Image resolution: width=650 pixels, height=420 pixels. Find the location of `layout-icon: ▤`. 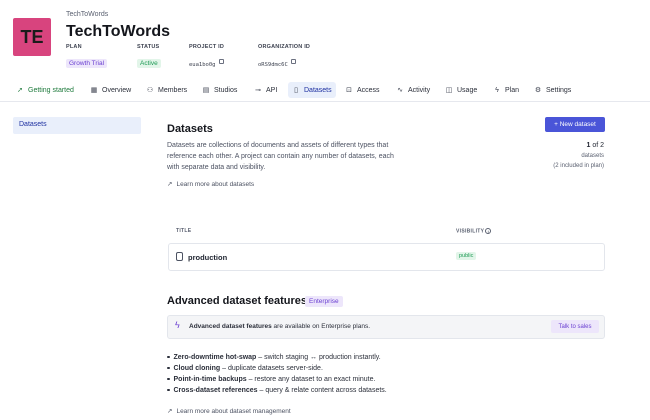

layout-icon: ▤ is located at coordinates (206, 90).